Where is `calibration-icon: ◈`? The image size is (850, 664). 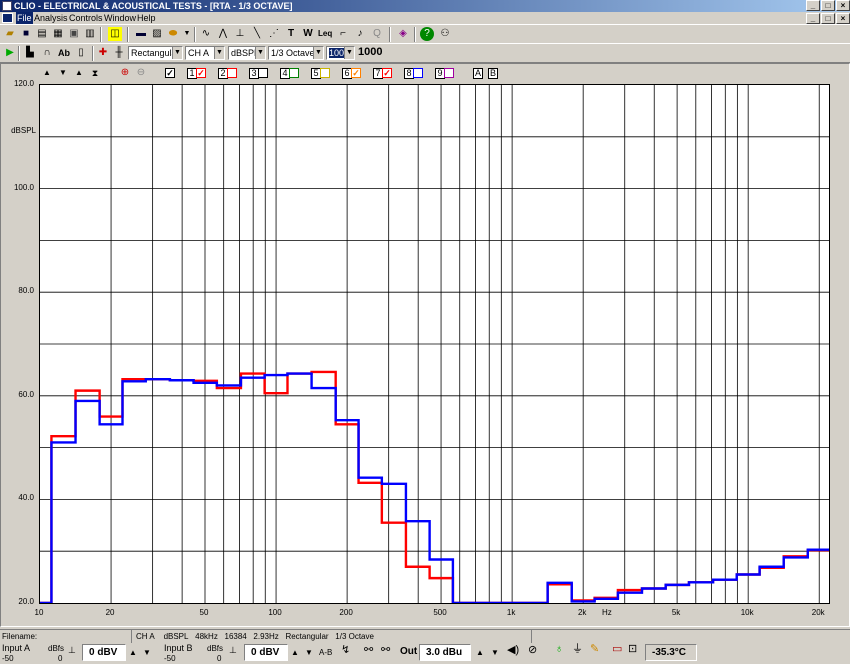
calibration-icon: ◈ is located at coordinates (403, 34).